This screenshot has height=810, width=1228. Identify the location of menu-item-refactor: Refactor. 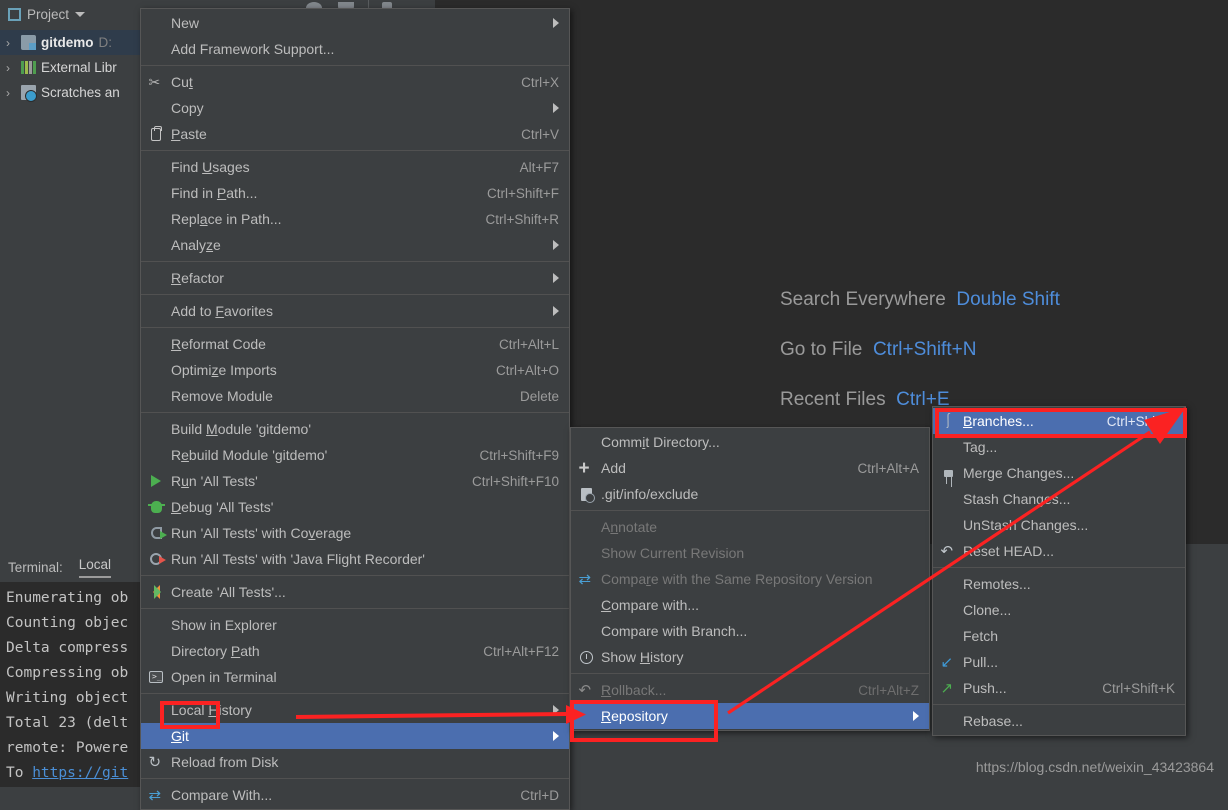
(355, 278).